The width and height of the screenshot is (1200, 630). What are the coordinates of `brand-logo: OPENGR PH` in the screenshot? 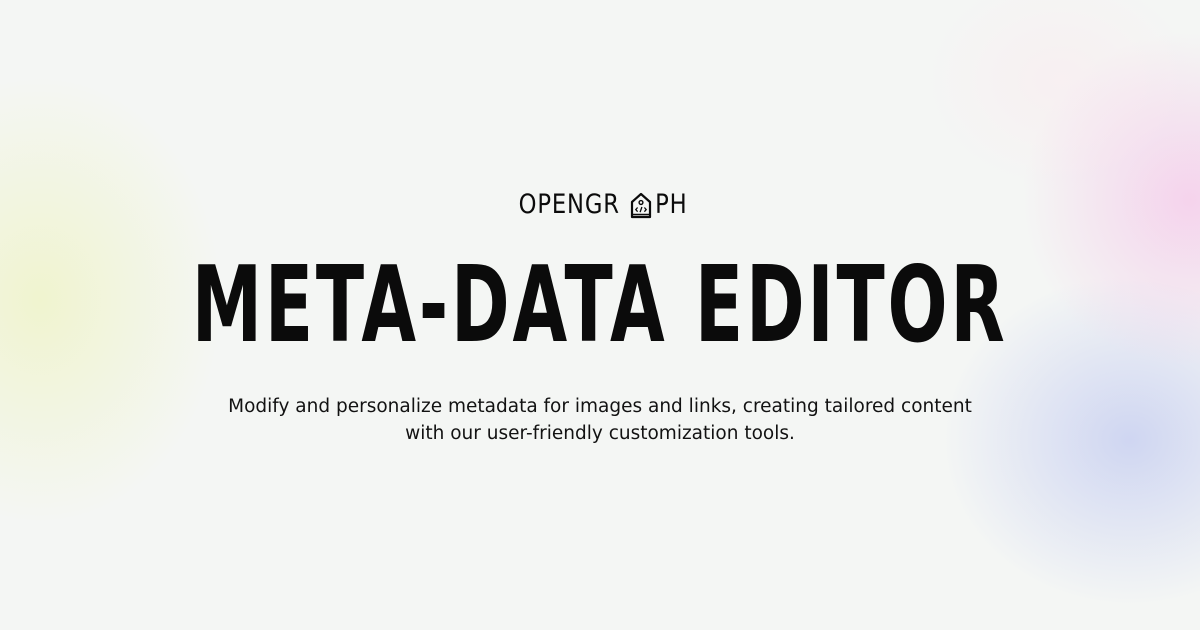 It's located at (600, 204).